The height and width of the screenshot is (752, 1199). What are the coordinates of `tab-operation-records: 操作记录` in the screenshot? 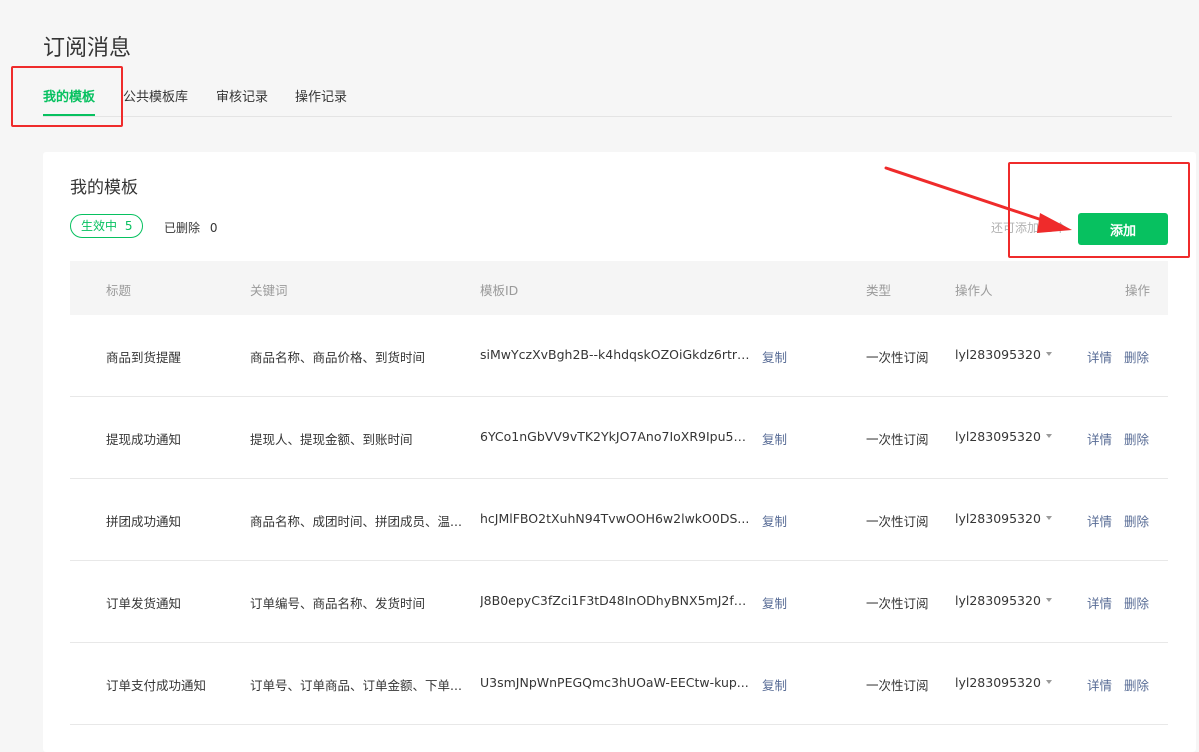 It's located at (321, 95).